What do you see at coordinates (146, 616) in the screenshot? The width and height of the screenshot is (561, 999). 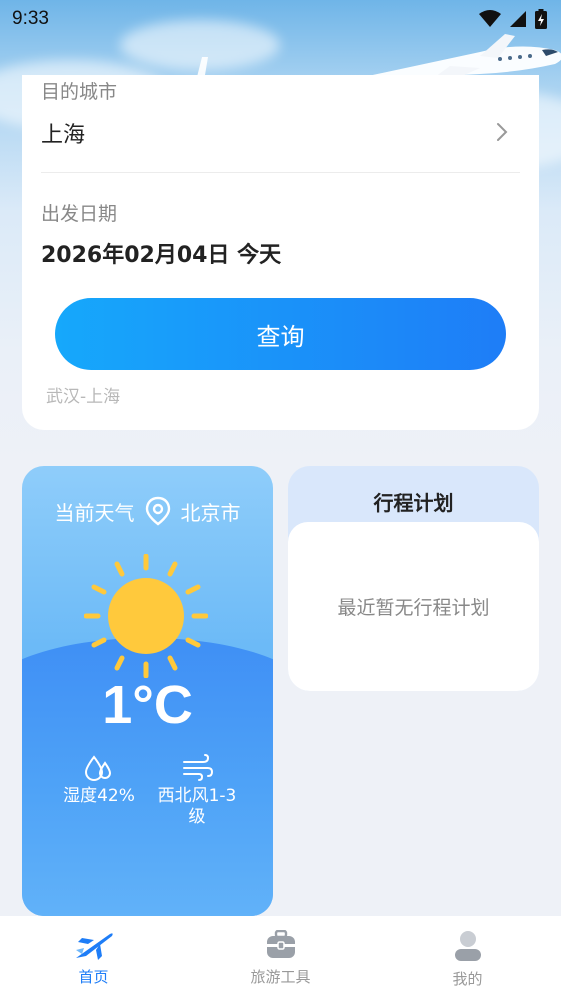 I see `sunny-icon` at bounding box center [146, 616].